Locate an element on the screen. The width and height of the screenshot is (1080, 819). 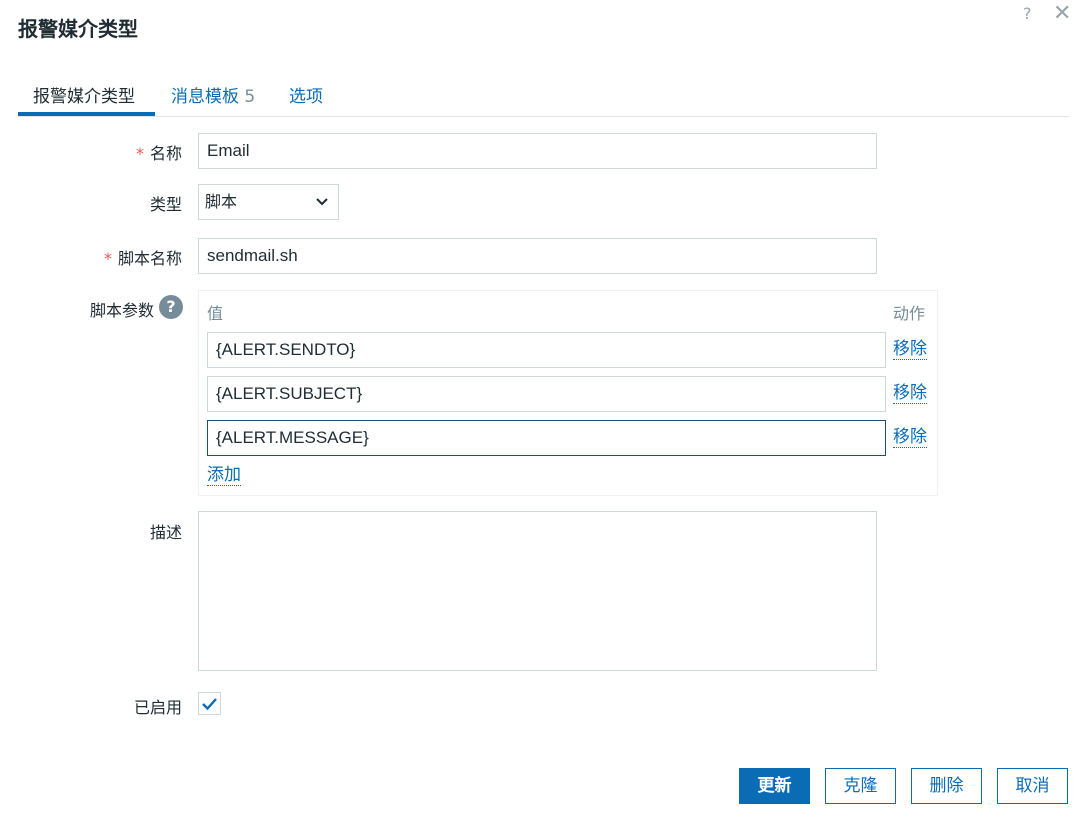
help-icon: ? is located at coordinates (1027, 14).